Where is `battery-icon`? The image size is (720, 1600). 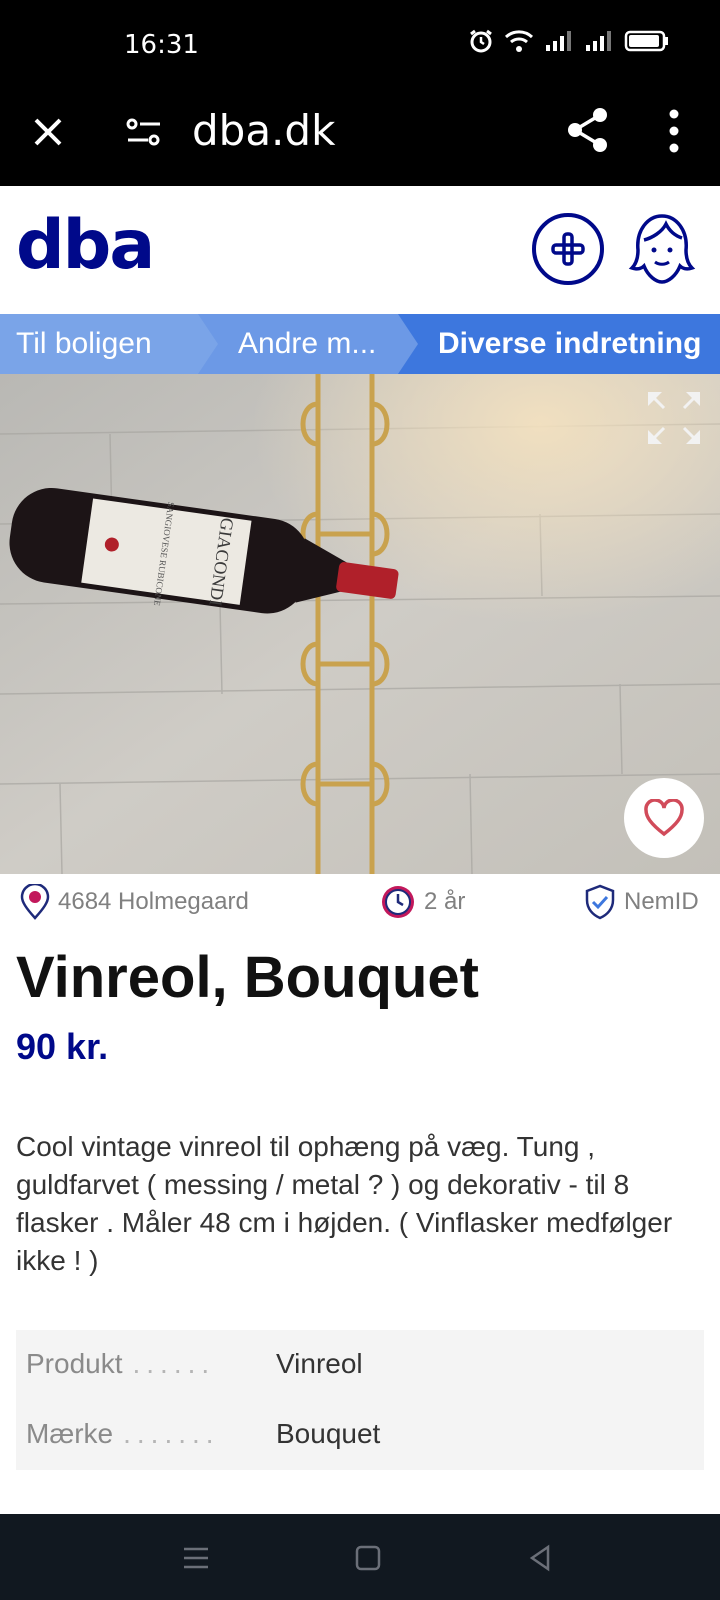
battery-icon is located at coordinates (646, 41).